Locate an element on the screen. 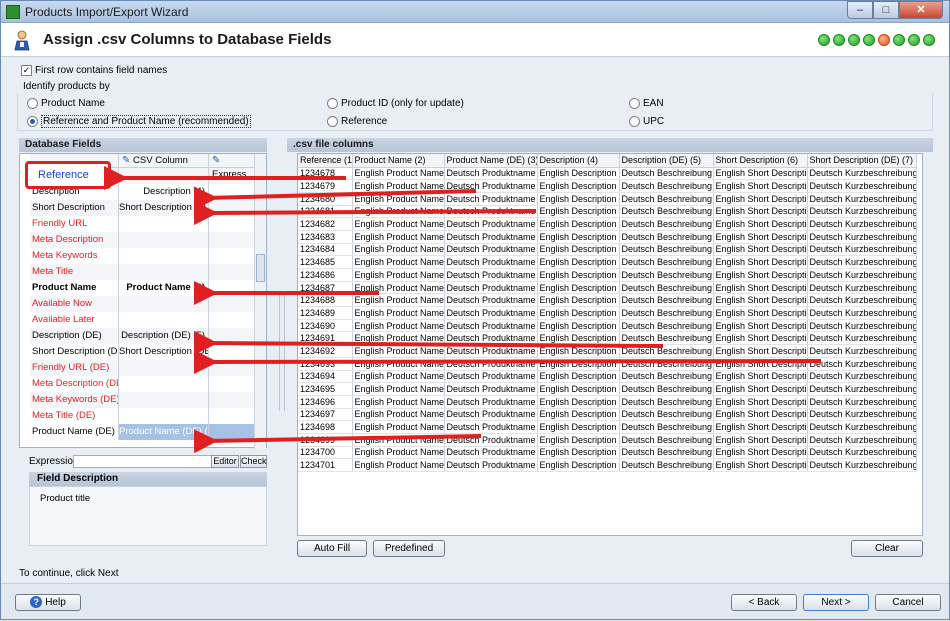  csv-cell: English Product Name 9 is located at coordinates (398, 275).